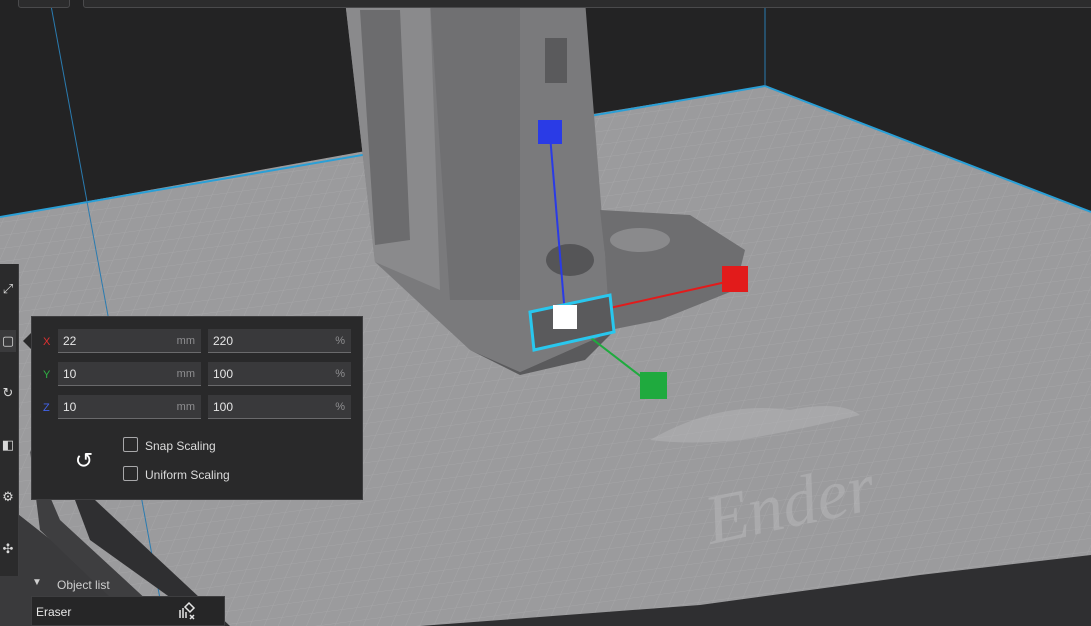 Image resolution: width=1091 pixels, height=626 pixels. What do you see at coordinates (180, 446) in the screenshot?
I see `snap-scaling-label: Snap Scaling` at bounding box center [180, 446].